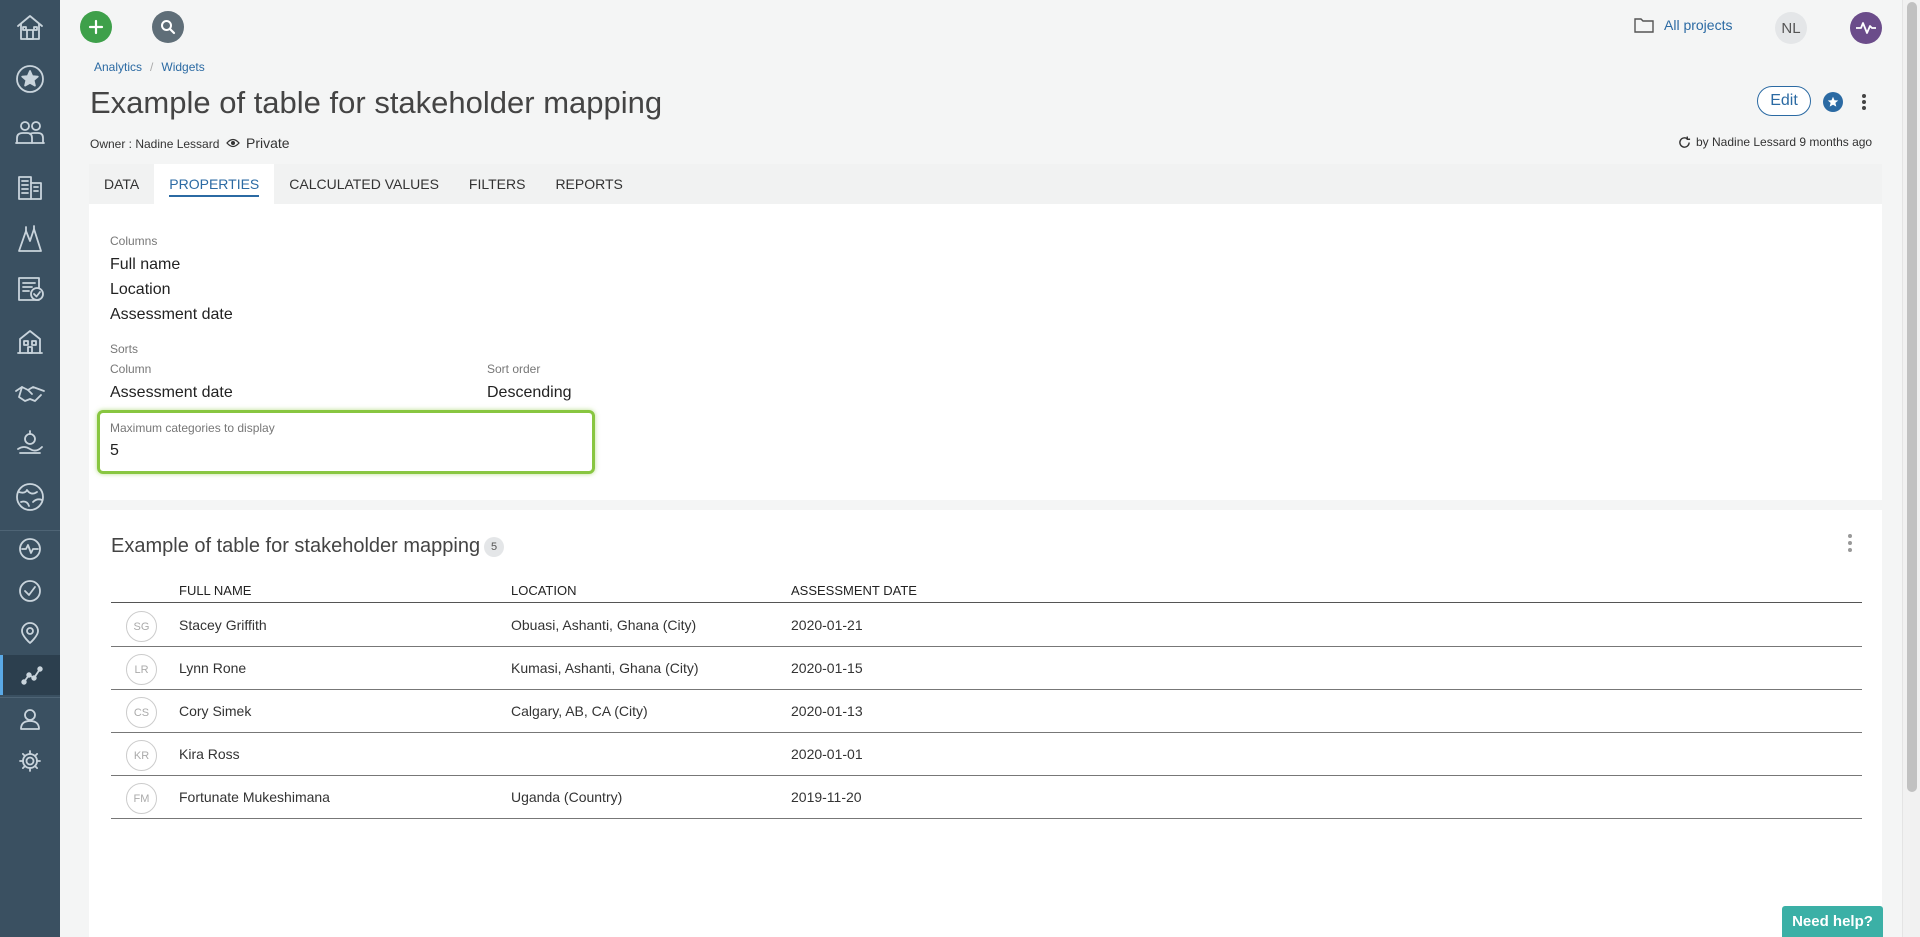 Image resolution: width=1920 pixels, height=937 pixels. Describe the element at coordinates (30, 443) in the screenshot. I see `grievances-icon` at that location.